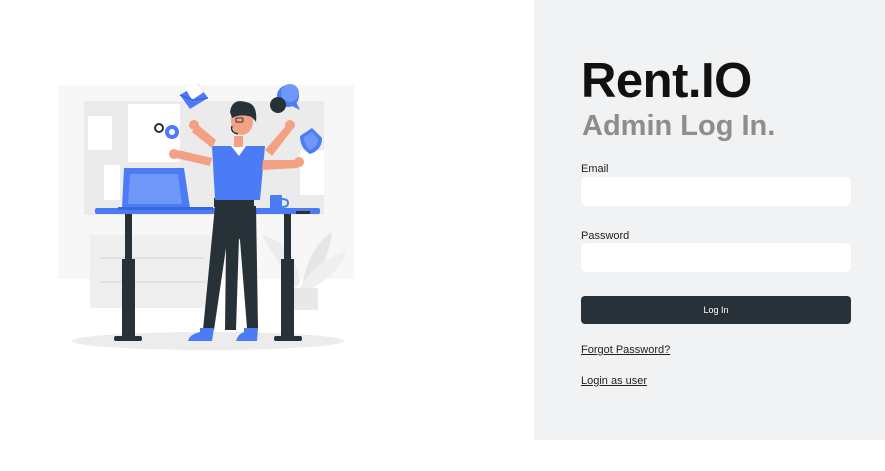  What do you see at coordinates (614, 381) in the screenshot?
I see `login-as-user-link: Login as user` at bounding box center [614, 381].